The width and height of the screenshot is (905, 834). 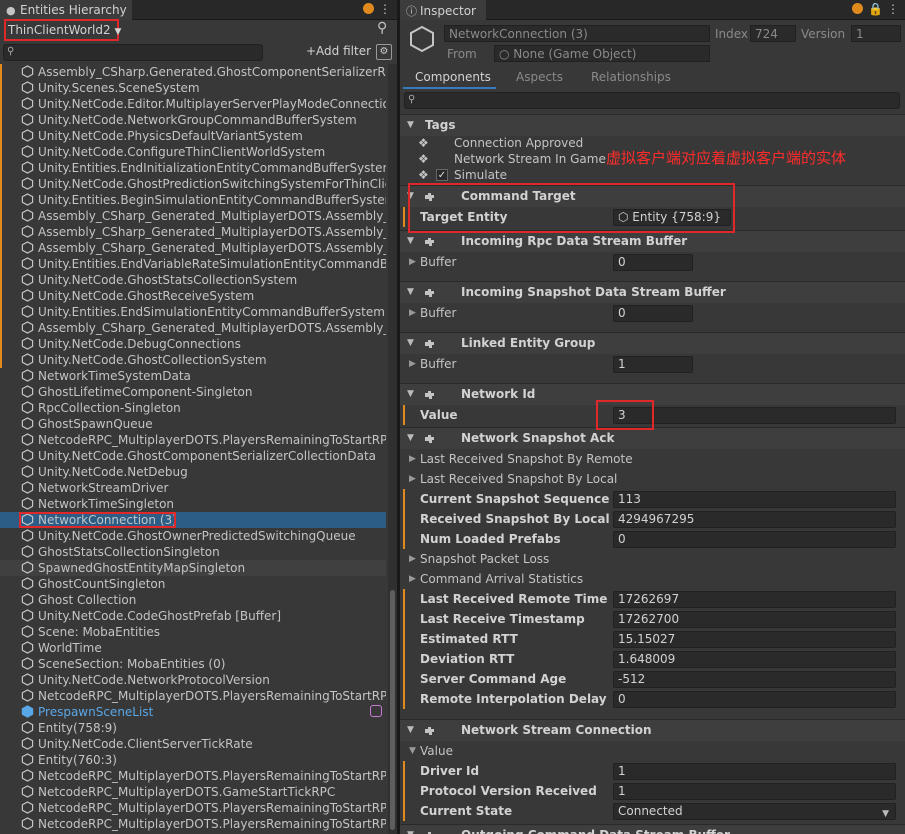 I want to click on hierarchy-item: NetworkTimeSystemData, so click(x=193, y=376).